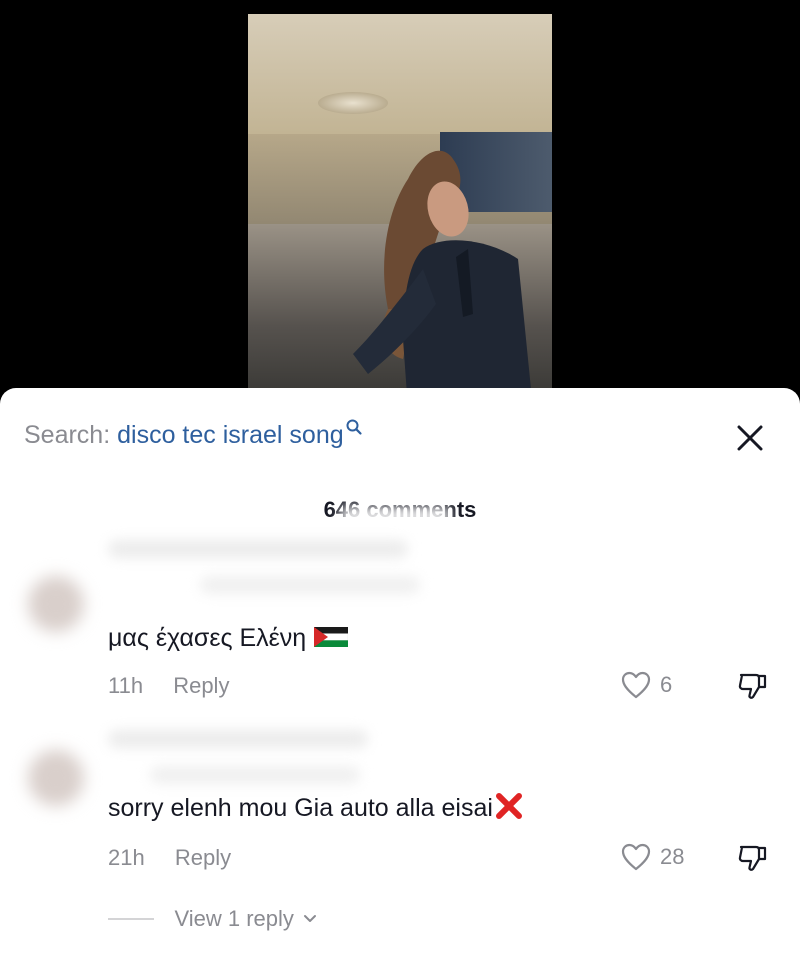  I want to click on search-query-link: disco tec israel song, so click(230, 435).